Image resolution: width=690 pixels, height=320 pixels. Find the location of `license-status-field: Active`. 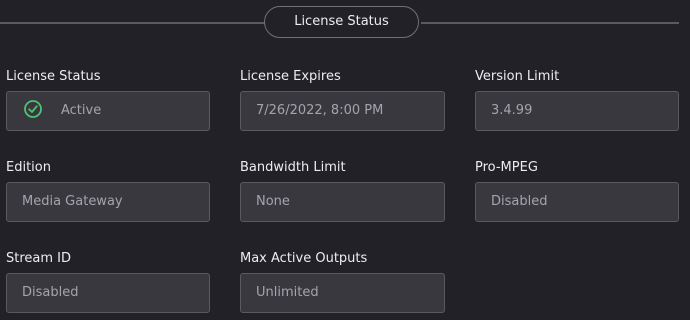

license-status-field: Active is located at coordinates (108, 111).